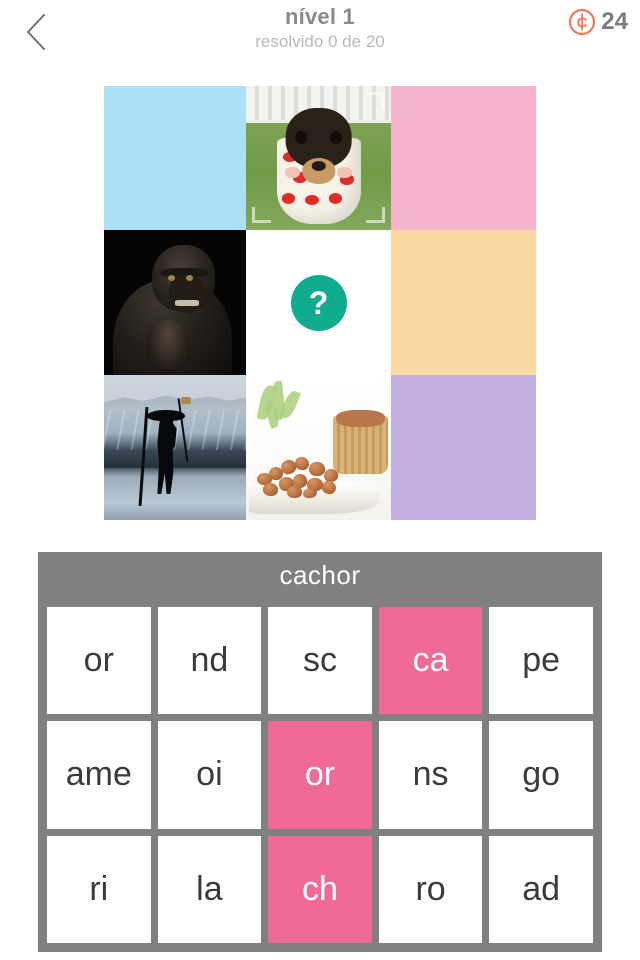 This screenshot has width=640, height=960. Describe the element at coordinates (541, 661) in the screenshot. I see `letter-tile: pe` at that location.